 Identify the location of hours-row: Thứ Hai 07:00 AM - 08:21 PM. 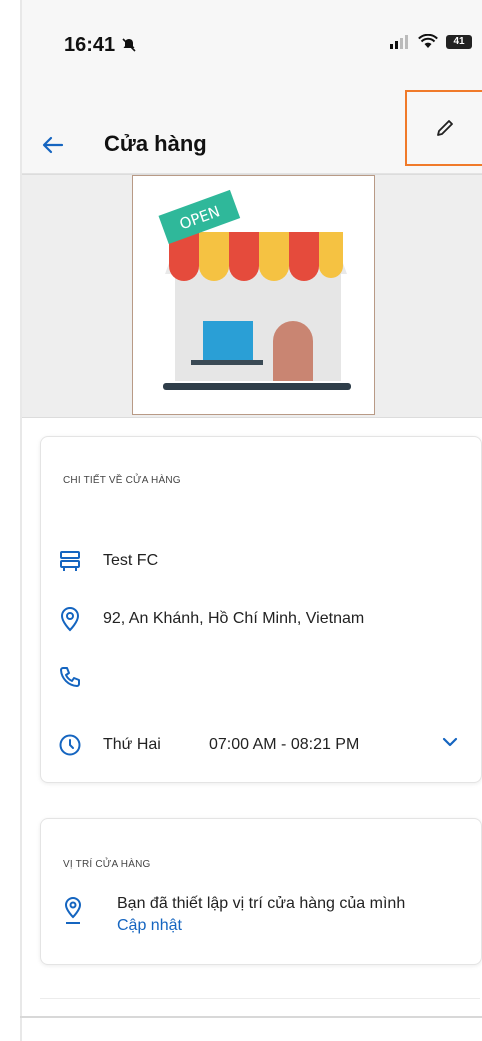
(262, 745).